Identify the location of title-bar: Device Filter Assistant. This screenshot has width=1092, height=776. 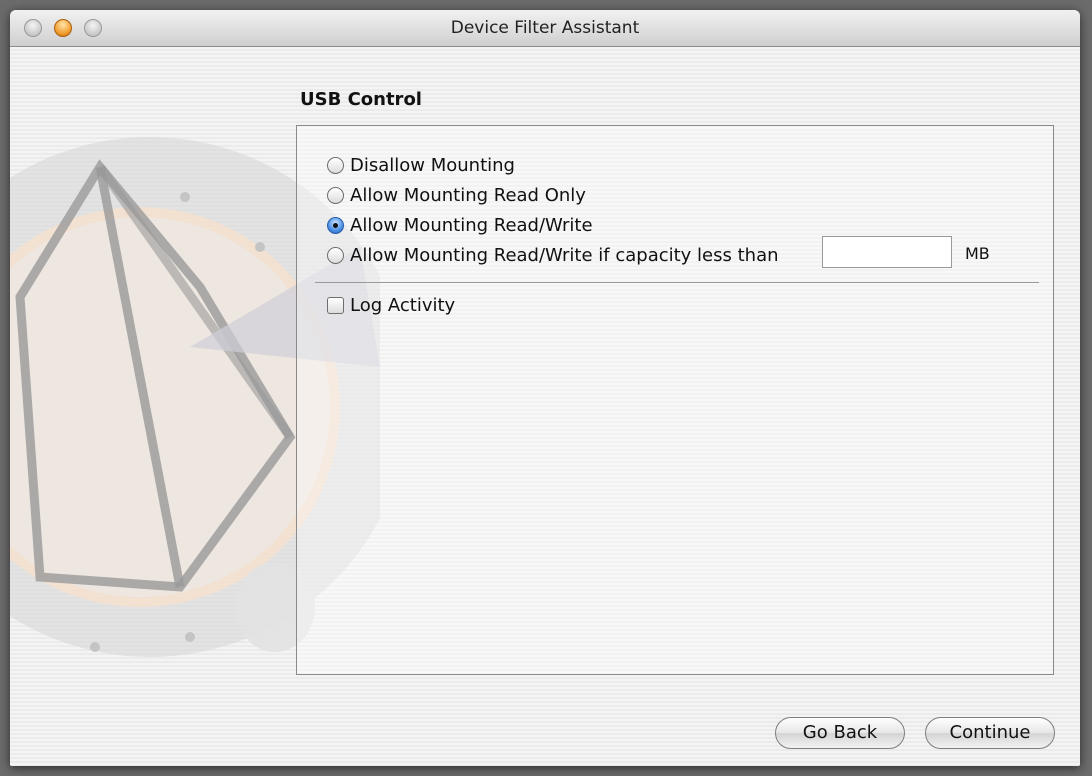
(545, 28).